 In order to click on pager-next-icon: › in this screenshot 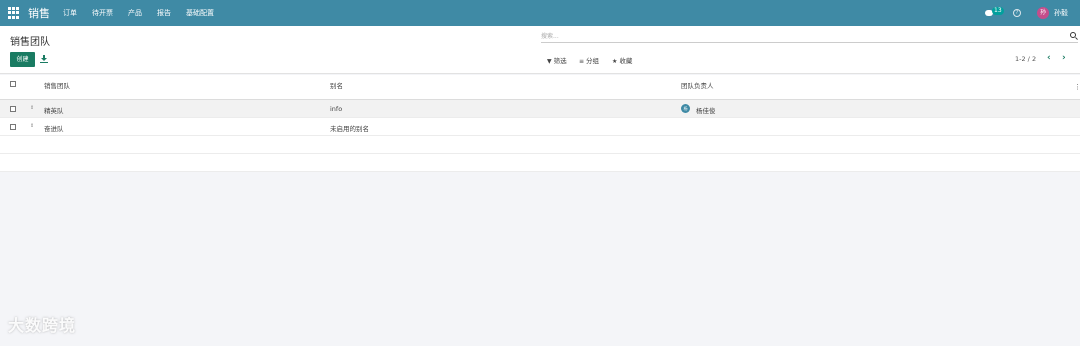, I will do `click(1064, 58)`.